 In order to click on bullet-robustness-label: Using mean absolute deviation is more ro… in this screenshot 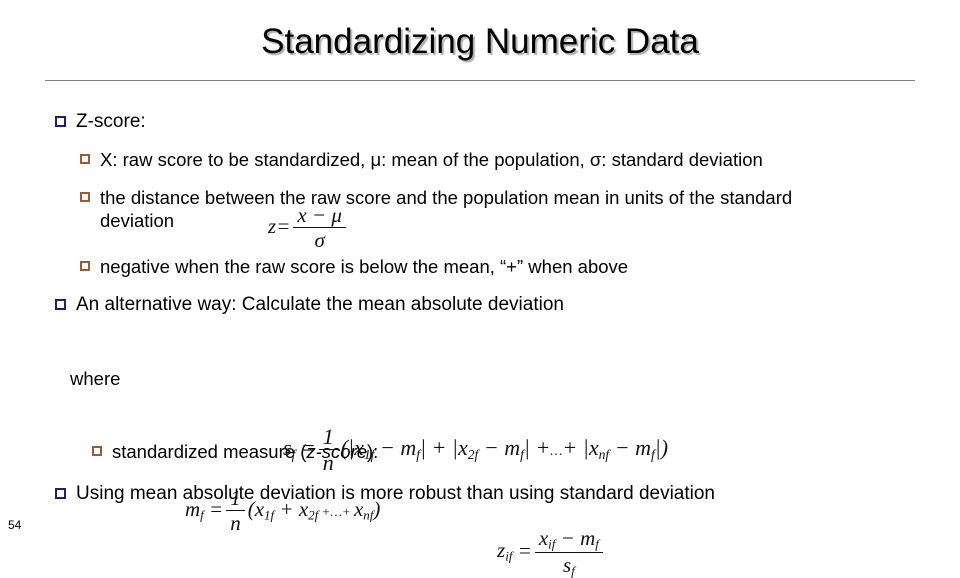, I will do `click(395, 493)`.